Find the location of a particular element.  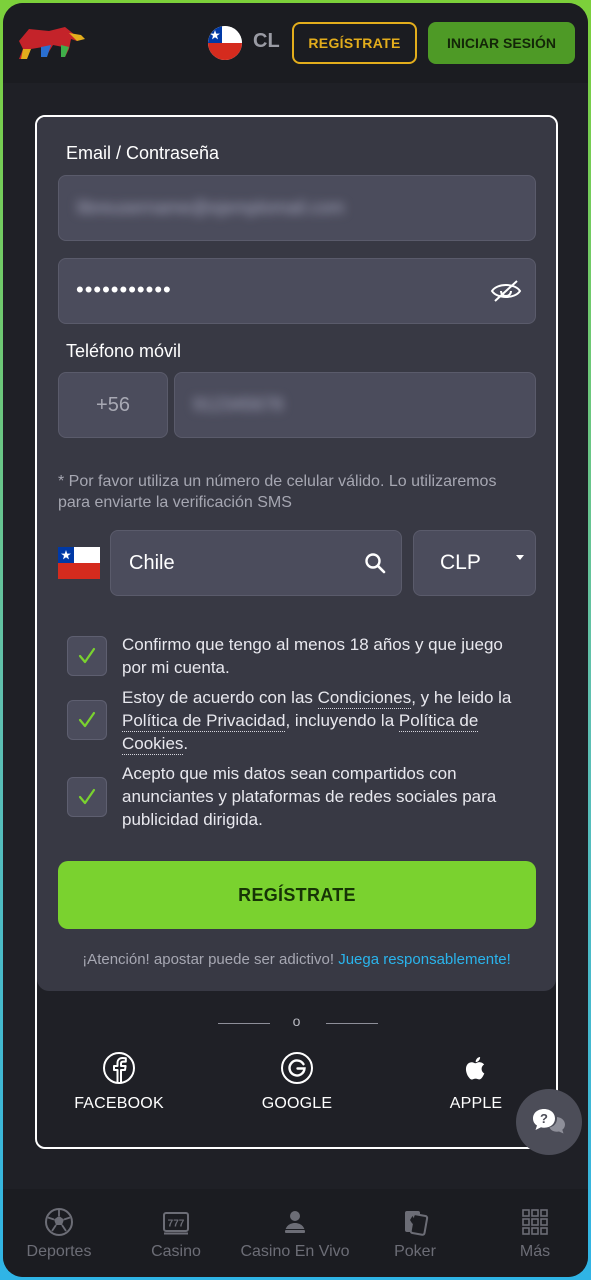

phone-number-field: 912345678 is located at coordinates (355, 405).